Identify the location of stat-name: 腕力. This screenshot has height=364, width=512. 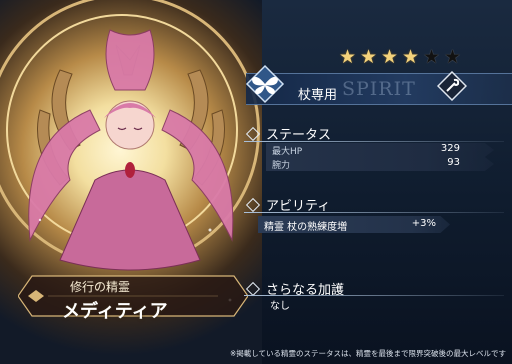
(281, 166).